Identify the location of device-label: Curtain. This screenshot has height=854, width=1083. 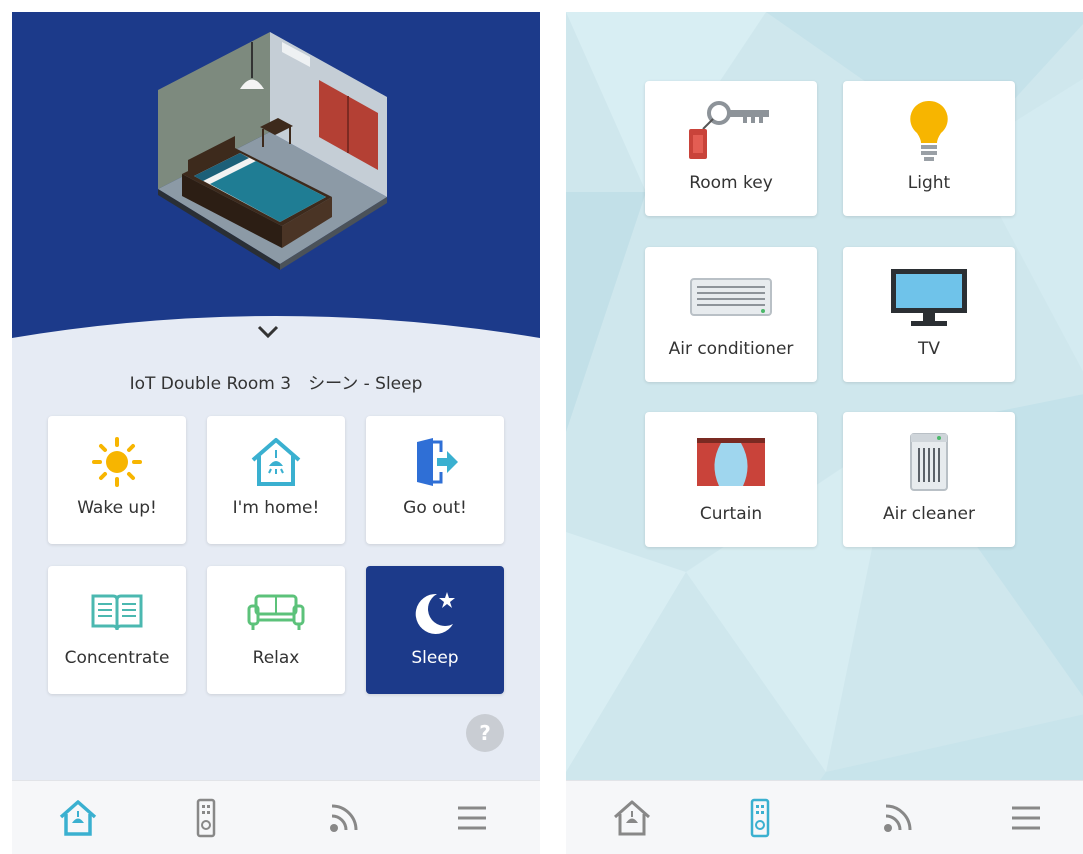
(731, 514).